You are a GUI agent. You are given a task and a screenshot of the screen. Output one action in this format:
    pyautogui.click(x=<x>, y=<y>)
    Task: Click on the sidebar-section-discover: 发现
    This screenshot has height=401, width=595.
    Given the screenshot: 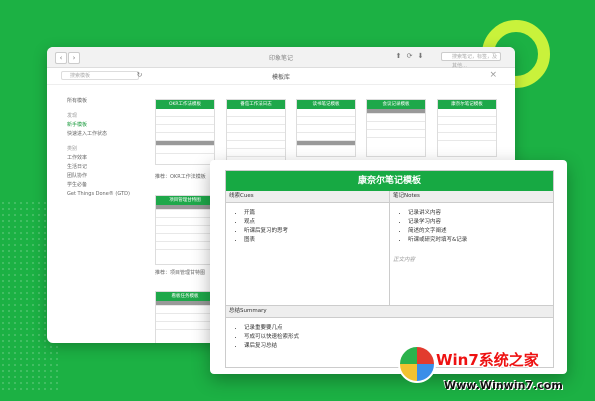 What is the action you would take?
    pyautogui.click(x=72, y=116)
    